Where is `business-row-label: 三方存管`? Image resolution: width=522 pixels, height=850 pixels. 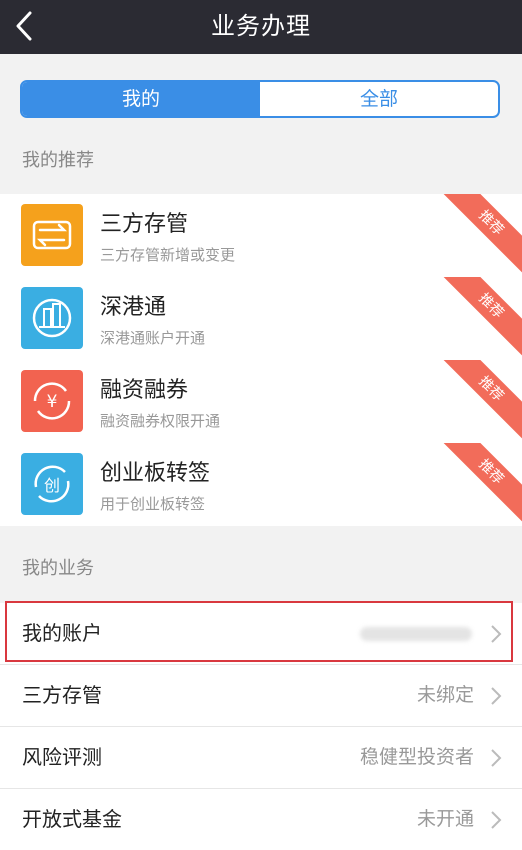
business-row-label: 三方存管 is located at coordinates (62, 695).